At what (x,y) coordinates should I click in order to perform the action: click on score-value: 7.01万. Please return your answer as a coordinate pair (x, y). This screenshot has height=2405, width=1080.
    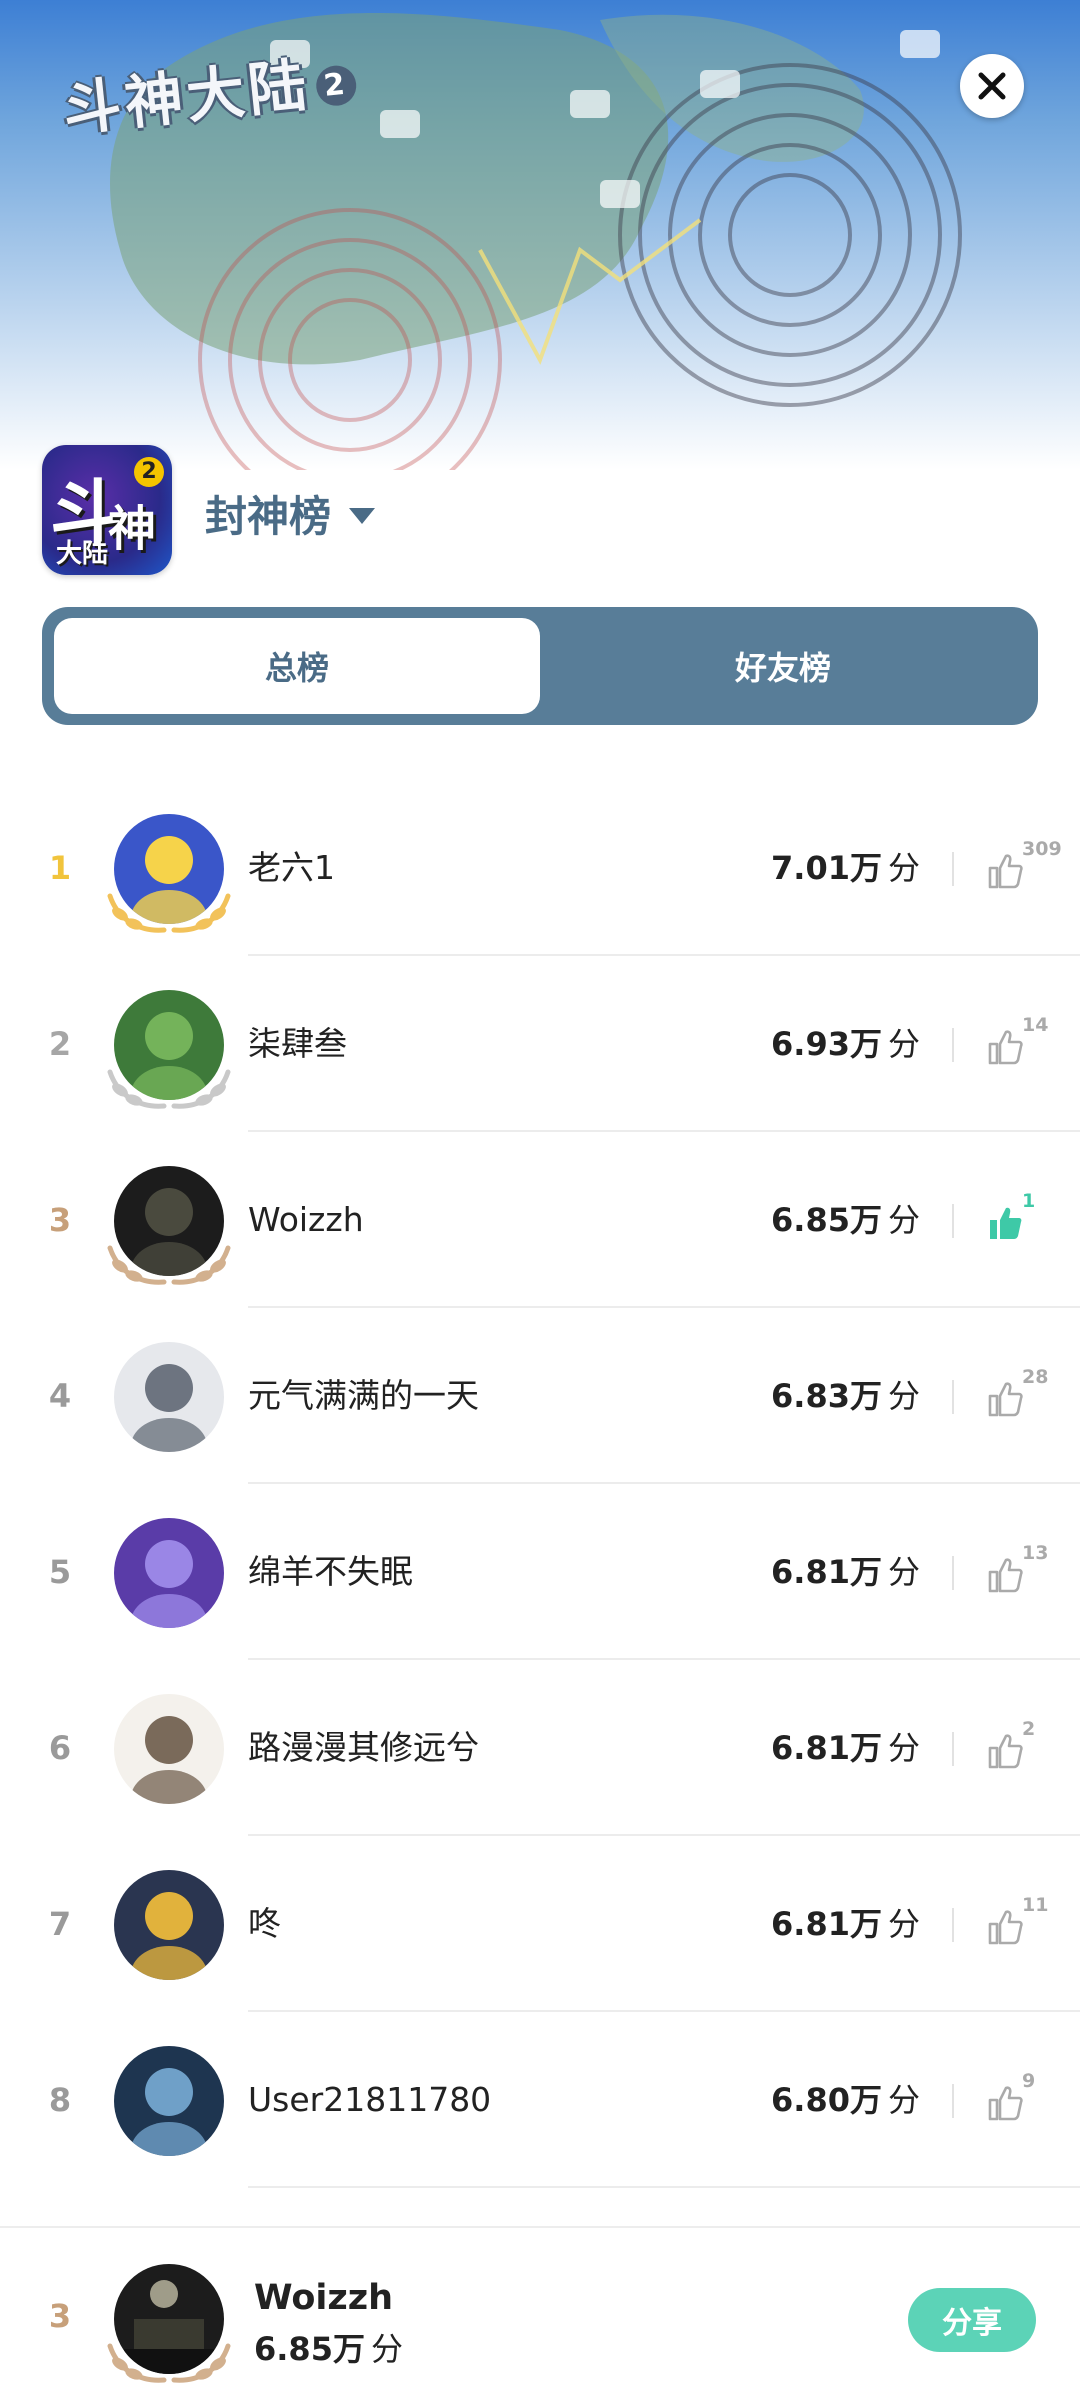
    Looking at the image, I should click on (826, 868).